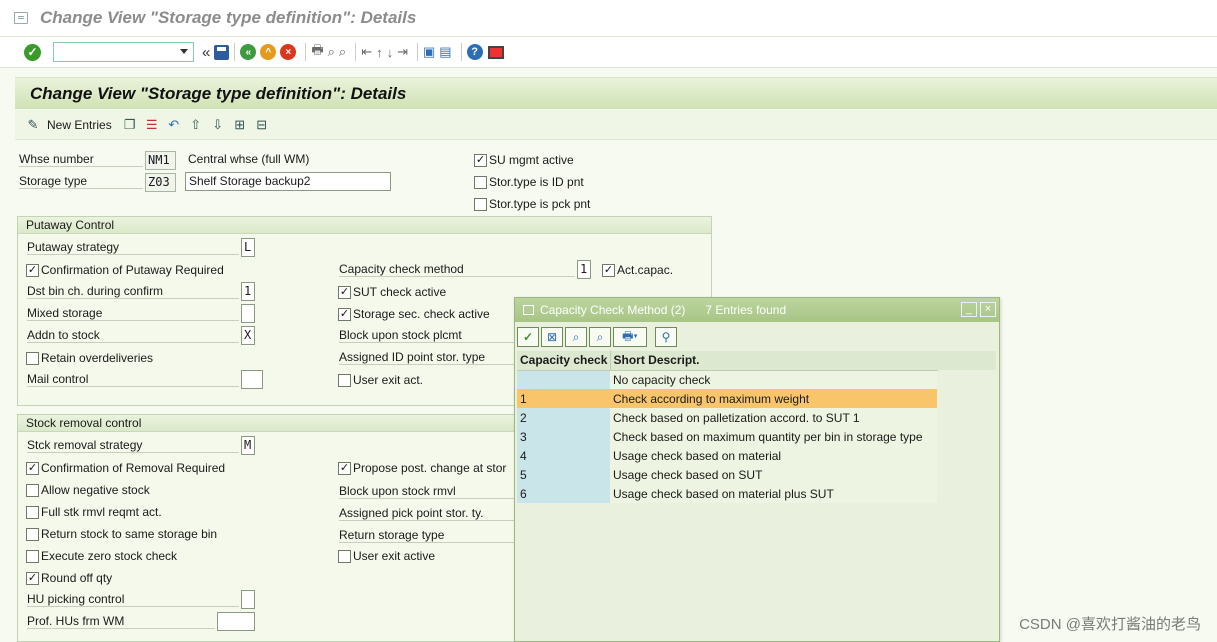  What do you see at coordinates (390, 52) in the screenshot?
I see `next-page-icon: ↓` at bounding box center [390, 52].